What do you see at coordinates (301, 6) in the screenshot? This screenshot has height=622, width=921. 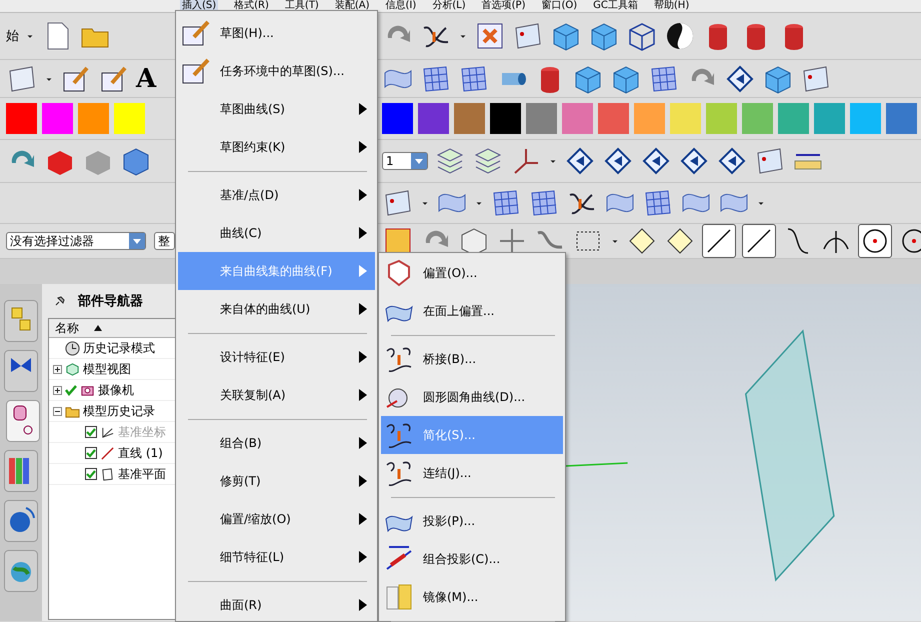 I see `menu-bar-item: 工具(T)` at bounding box center [301, 6].